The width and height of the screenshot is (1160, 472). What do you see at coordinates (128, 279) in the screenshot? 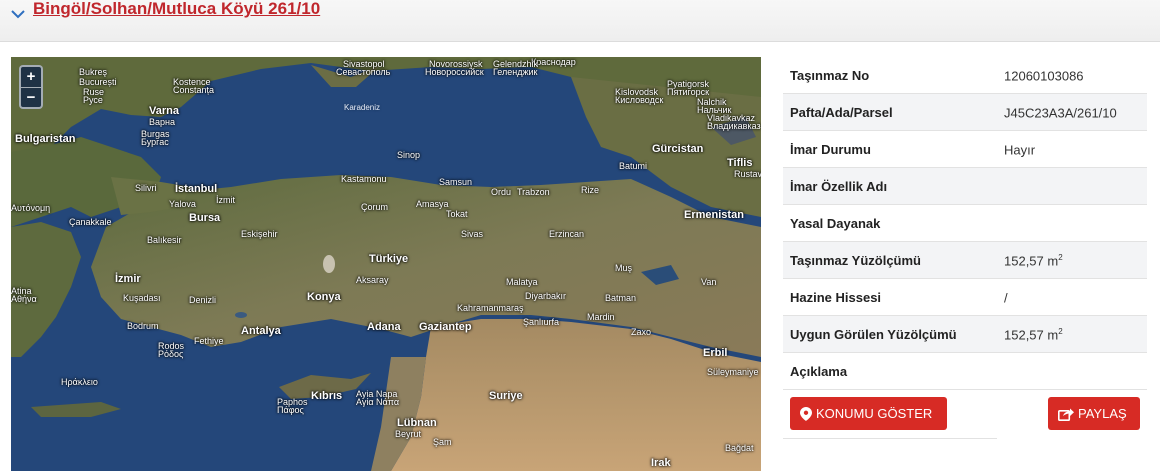
I see `map-label: İzmir` at bounding box center [128, 279].